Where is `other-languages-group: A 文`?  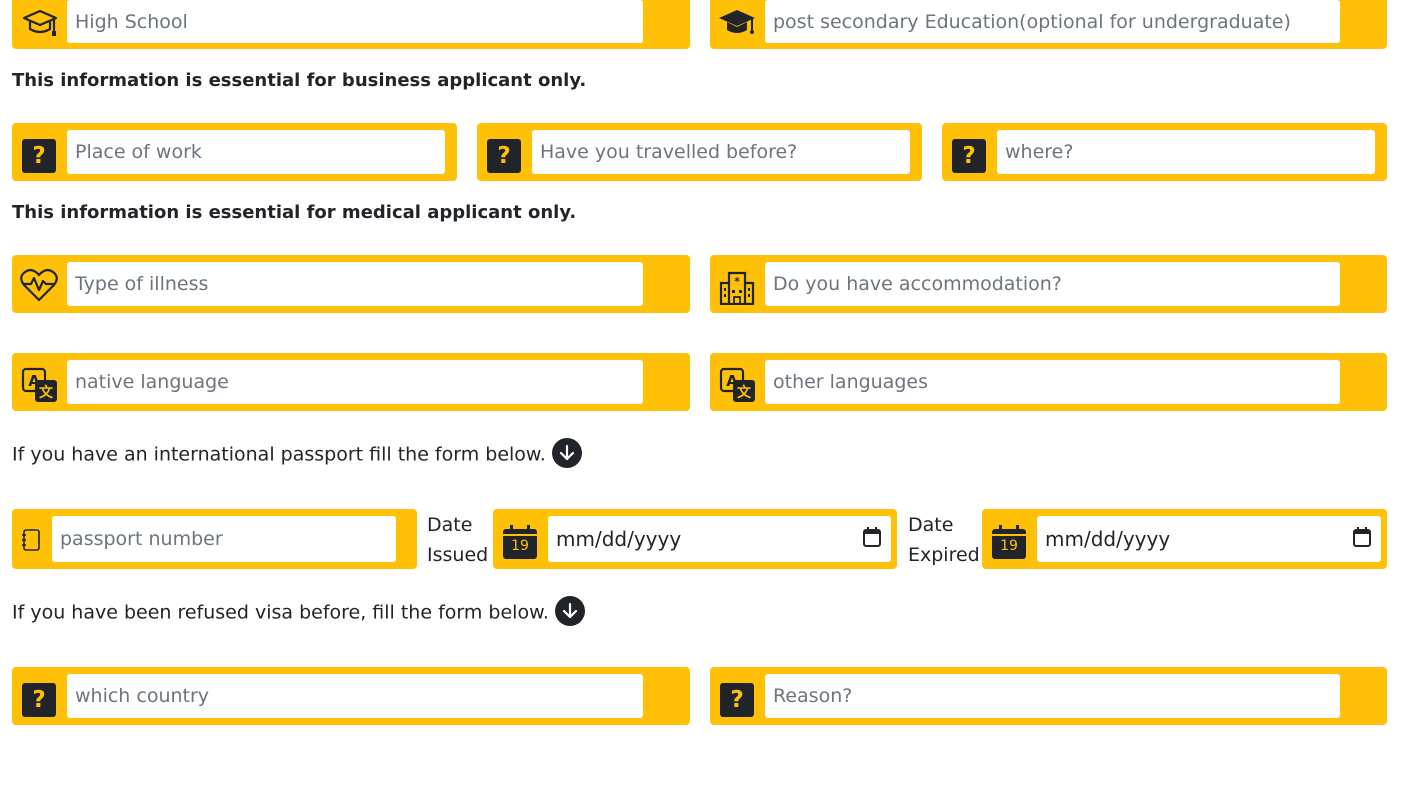 other-languages-group: A 文 is located at coordinates (1048, 382).